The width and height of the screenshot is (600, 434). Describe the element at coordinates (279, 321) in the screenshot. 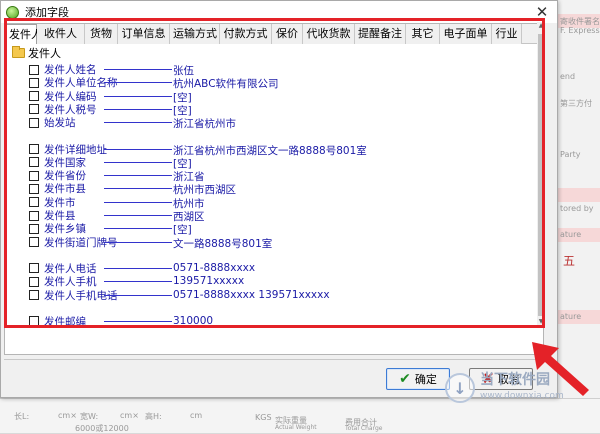

I see `field-row: 发件邮编 310000` at that location.